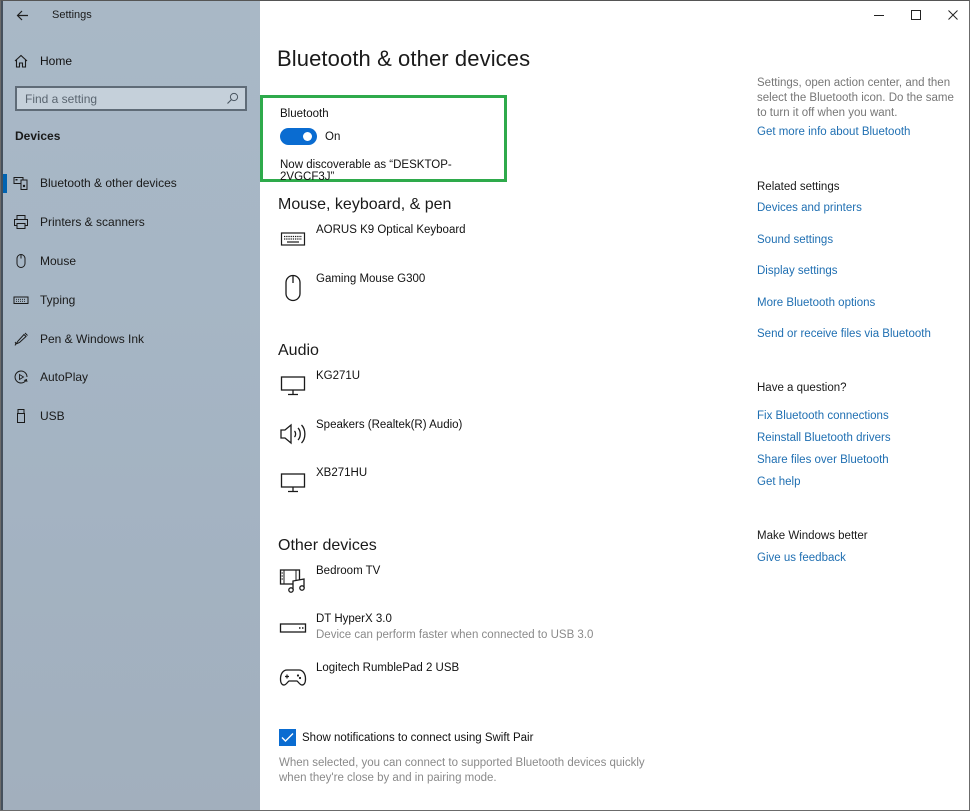 The width and height of the screenshot is (970, 811). Describe the element at coordinates (130, 261) in the screenshot. I see `sidebar-item-mouse: Mouse` at that location.